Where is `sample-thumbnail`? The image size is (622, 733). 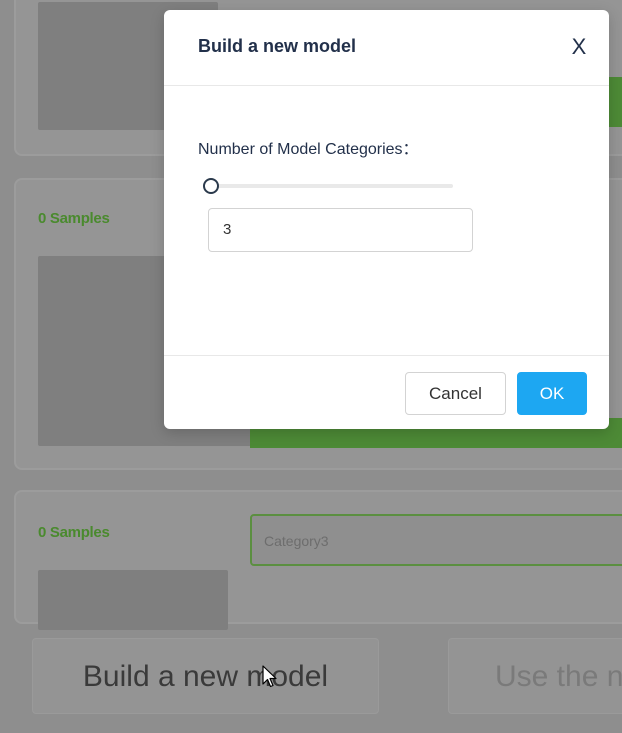 sample-thumbnail is located at coordinates (133, 600).